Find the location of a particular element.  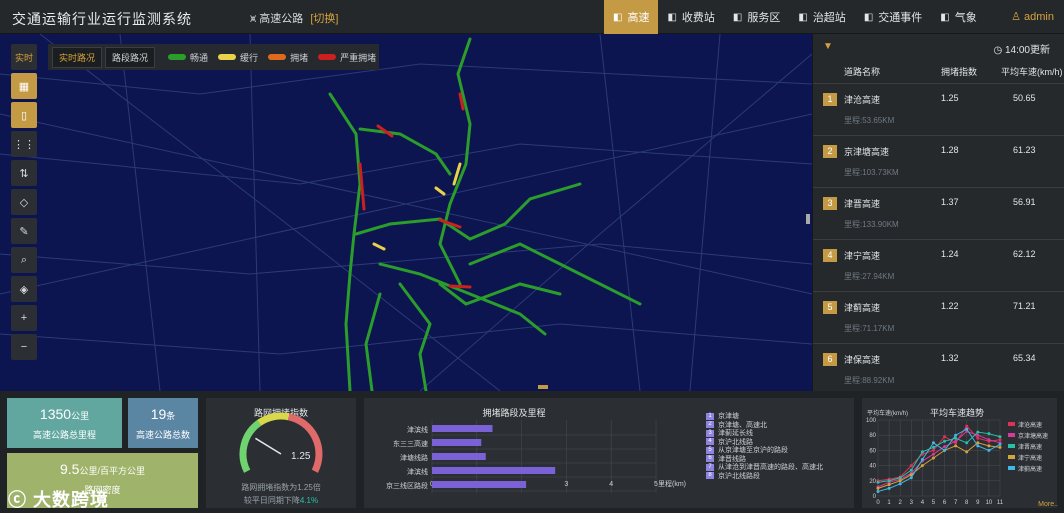

zoom-in-icon: + is located at coordinates (24, 318).